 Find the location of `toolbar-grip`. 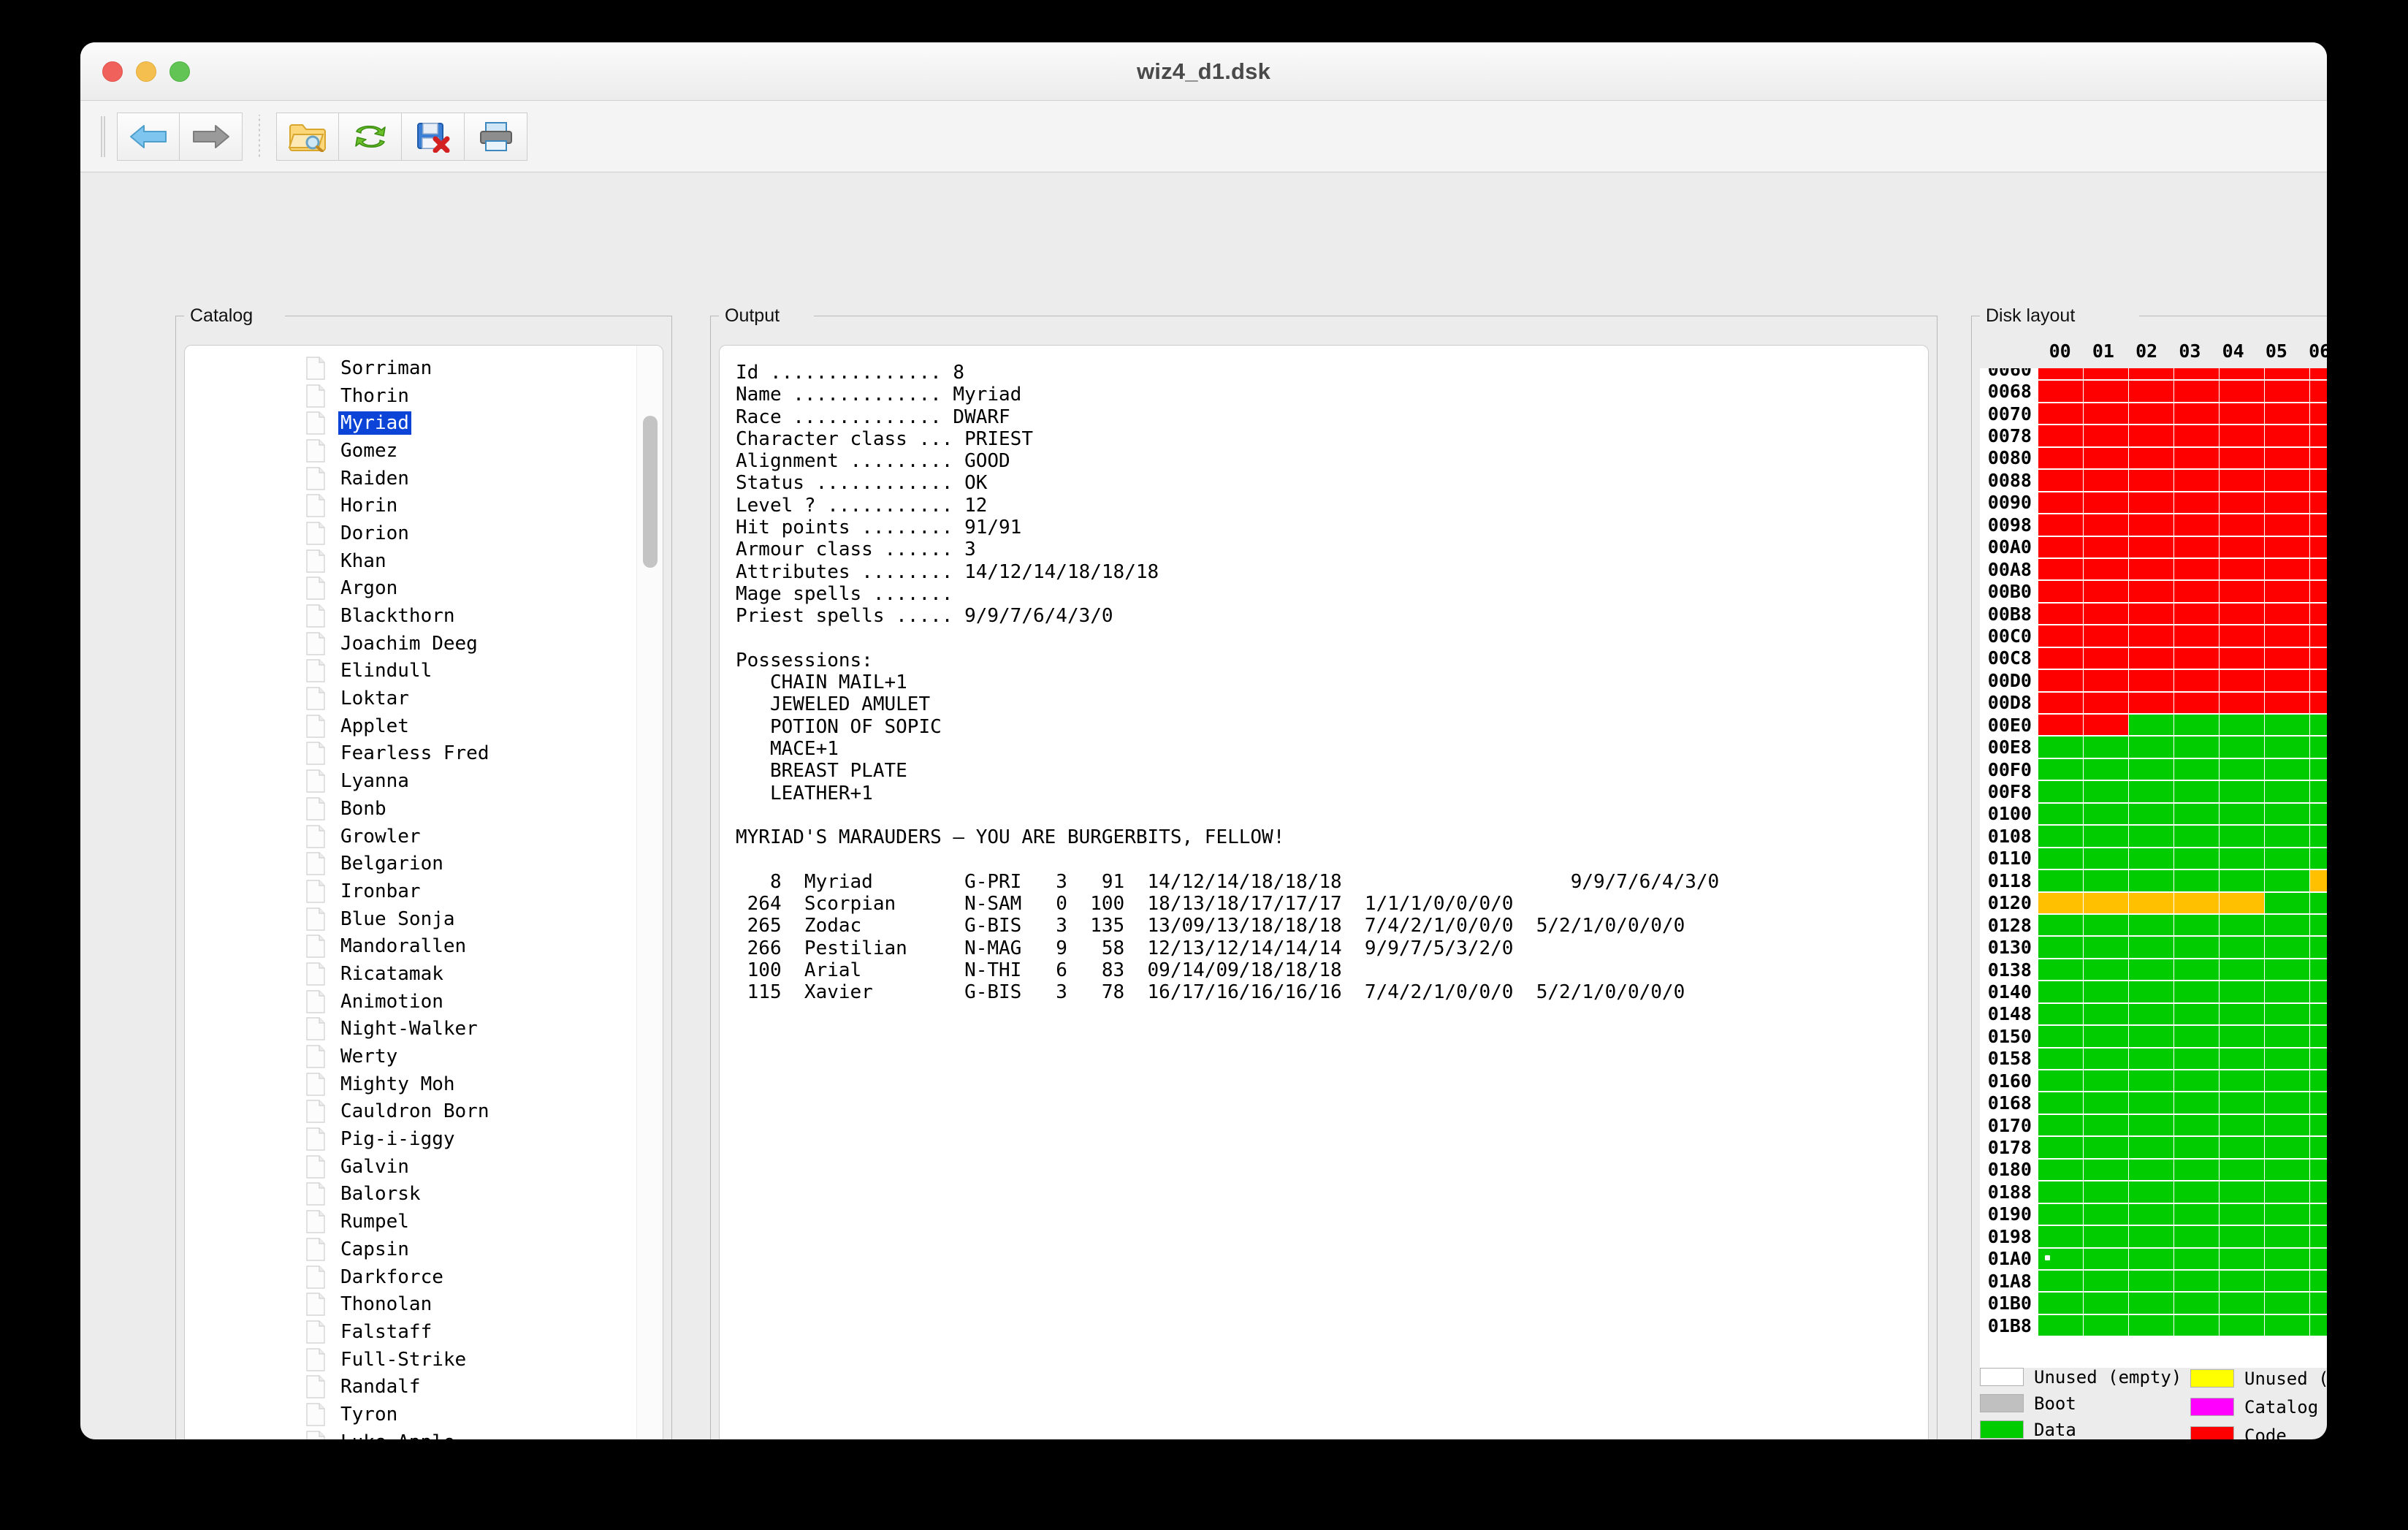

toolbar-grip is located at coordinates (104, 136).